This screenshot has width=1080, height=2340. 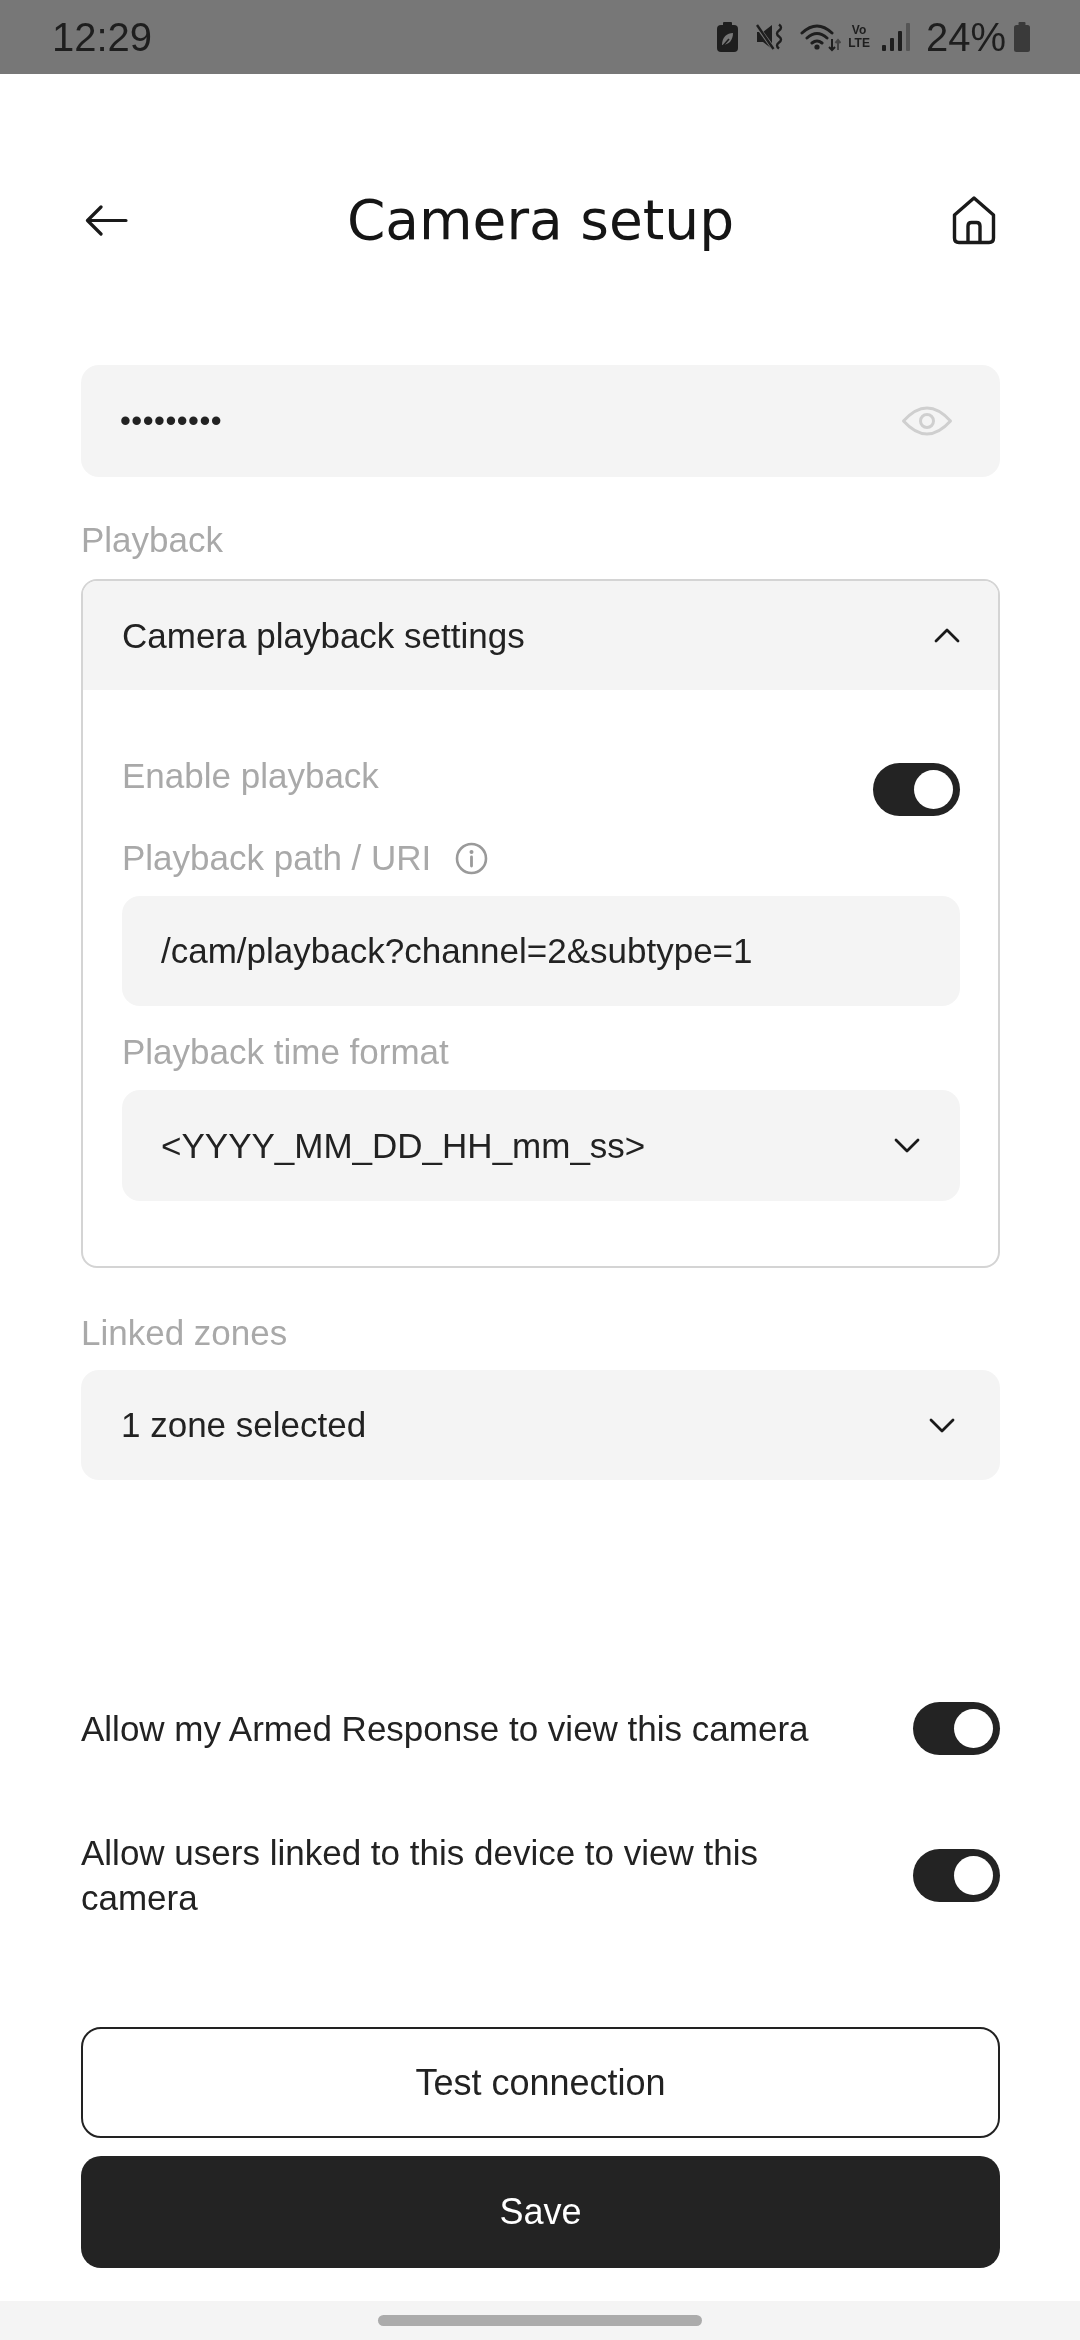 I want to click on password-field: •••••••••, so click(x=540, y=421).